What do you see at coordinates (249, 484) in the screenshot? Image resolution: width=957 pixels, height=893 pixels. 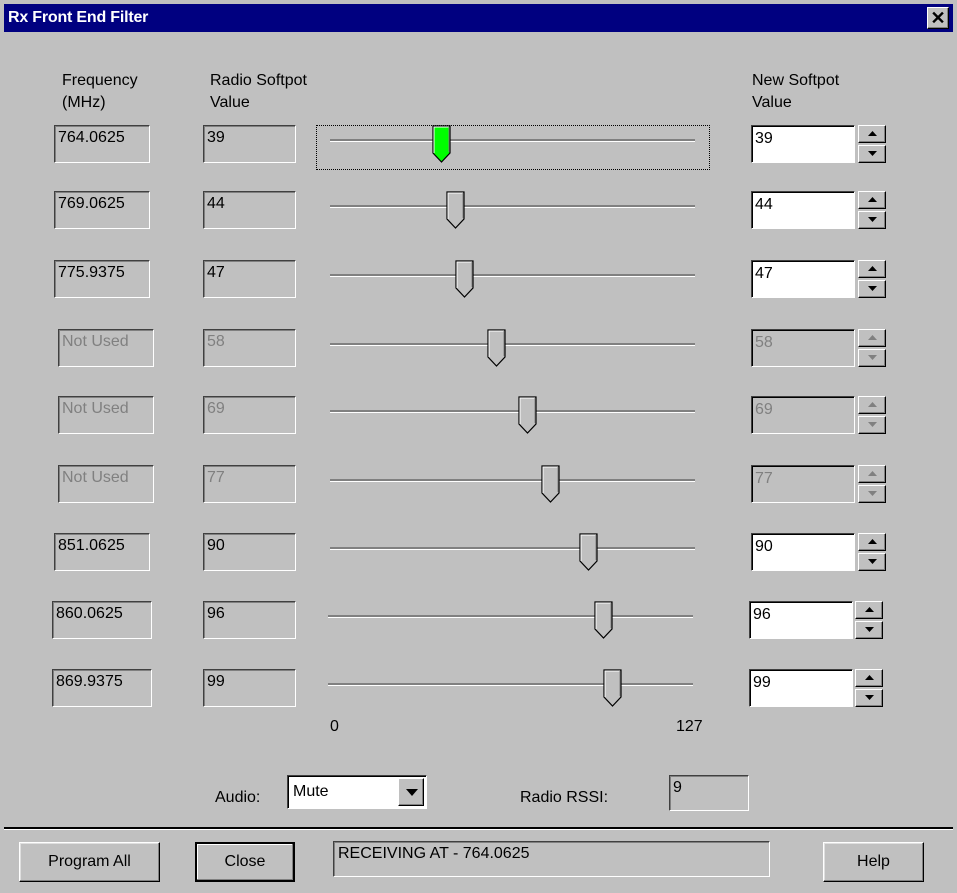 I see `radio-softpot-value: 77` at bounding box center [249, 484].